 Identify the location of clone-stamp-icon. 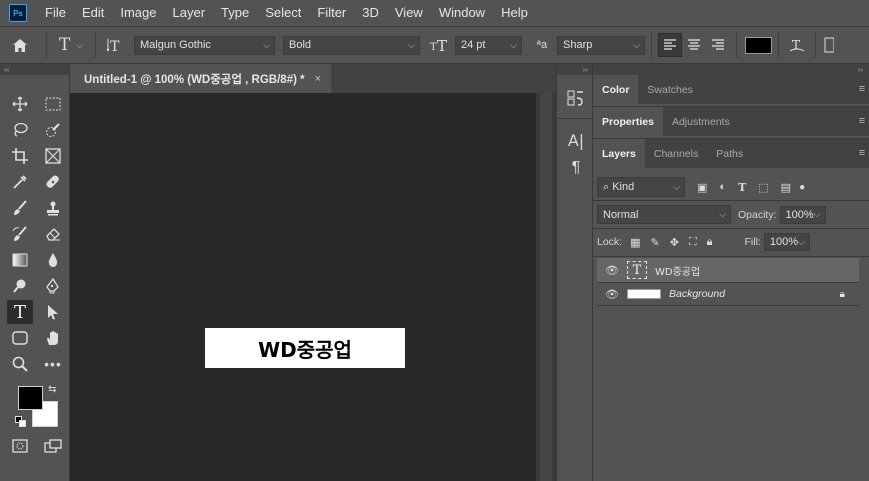
(53, 208).